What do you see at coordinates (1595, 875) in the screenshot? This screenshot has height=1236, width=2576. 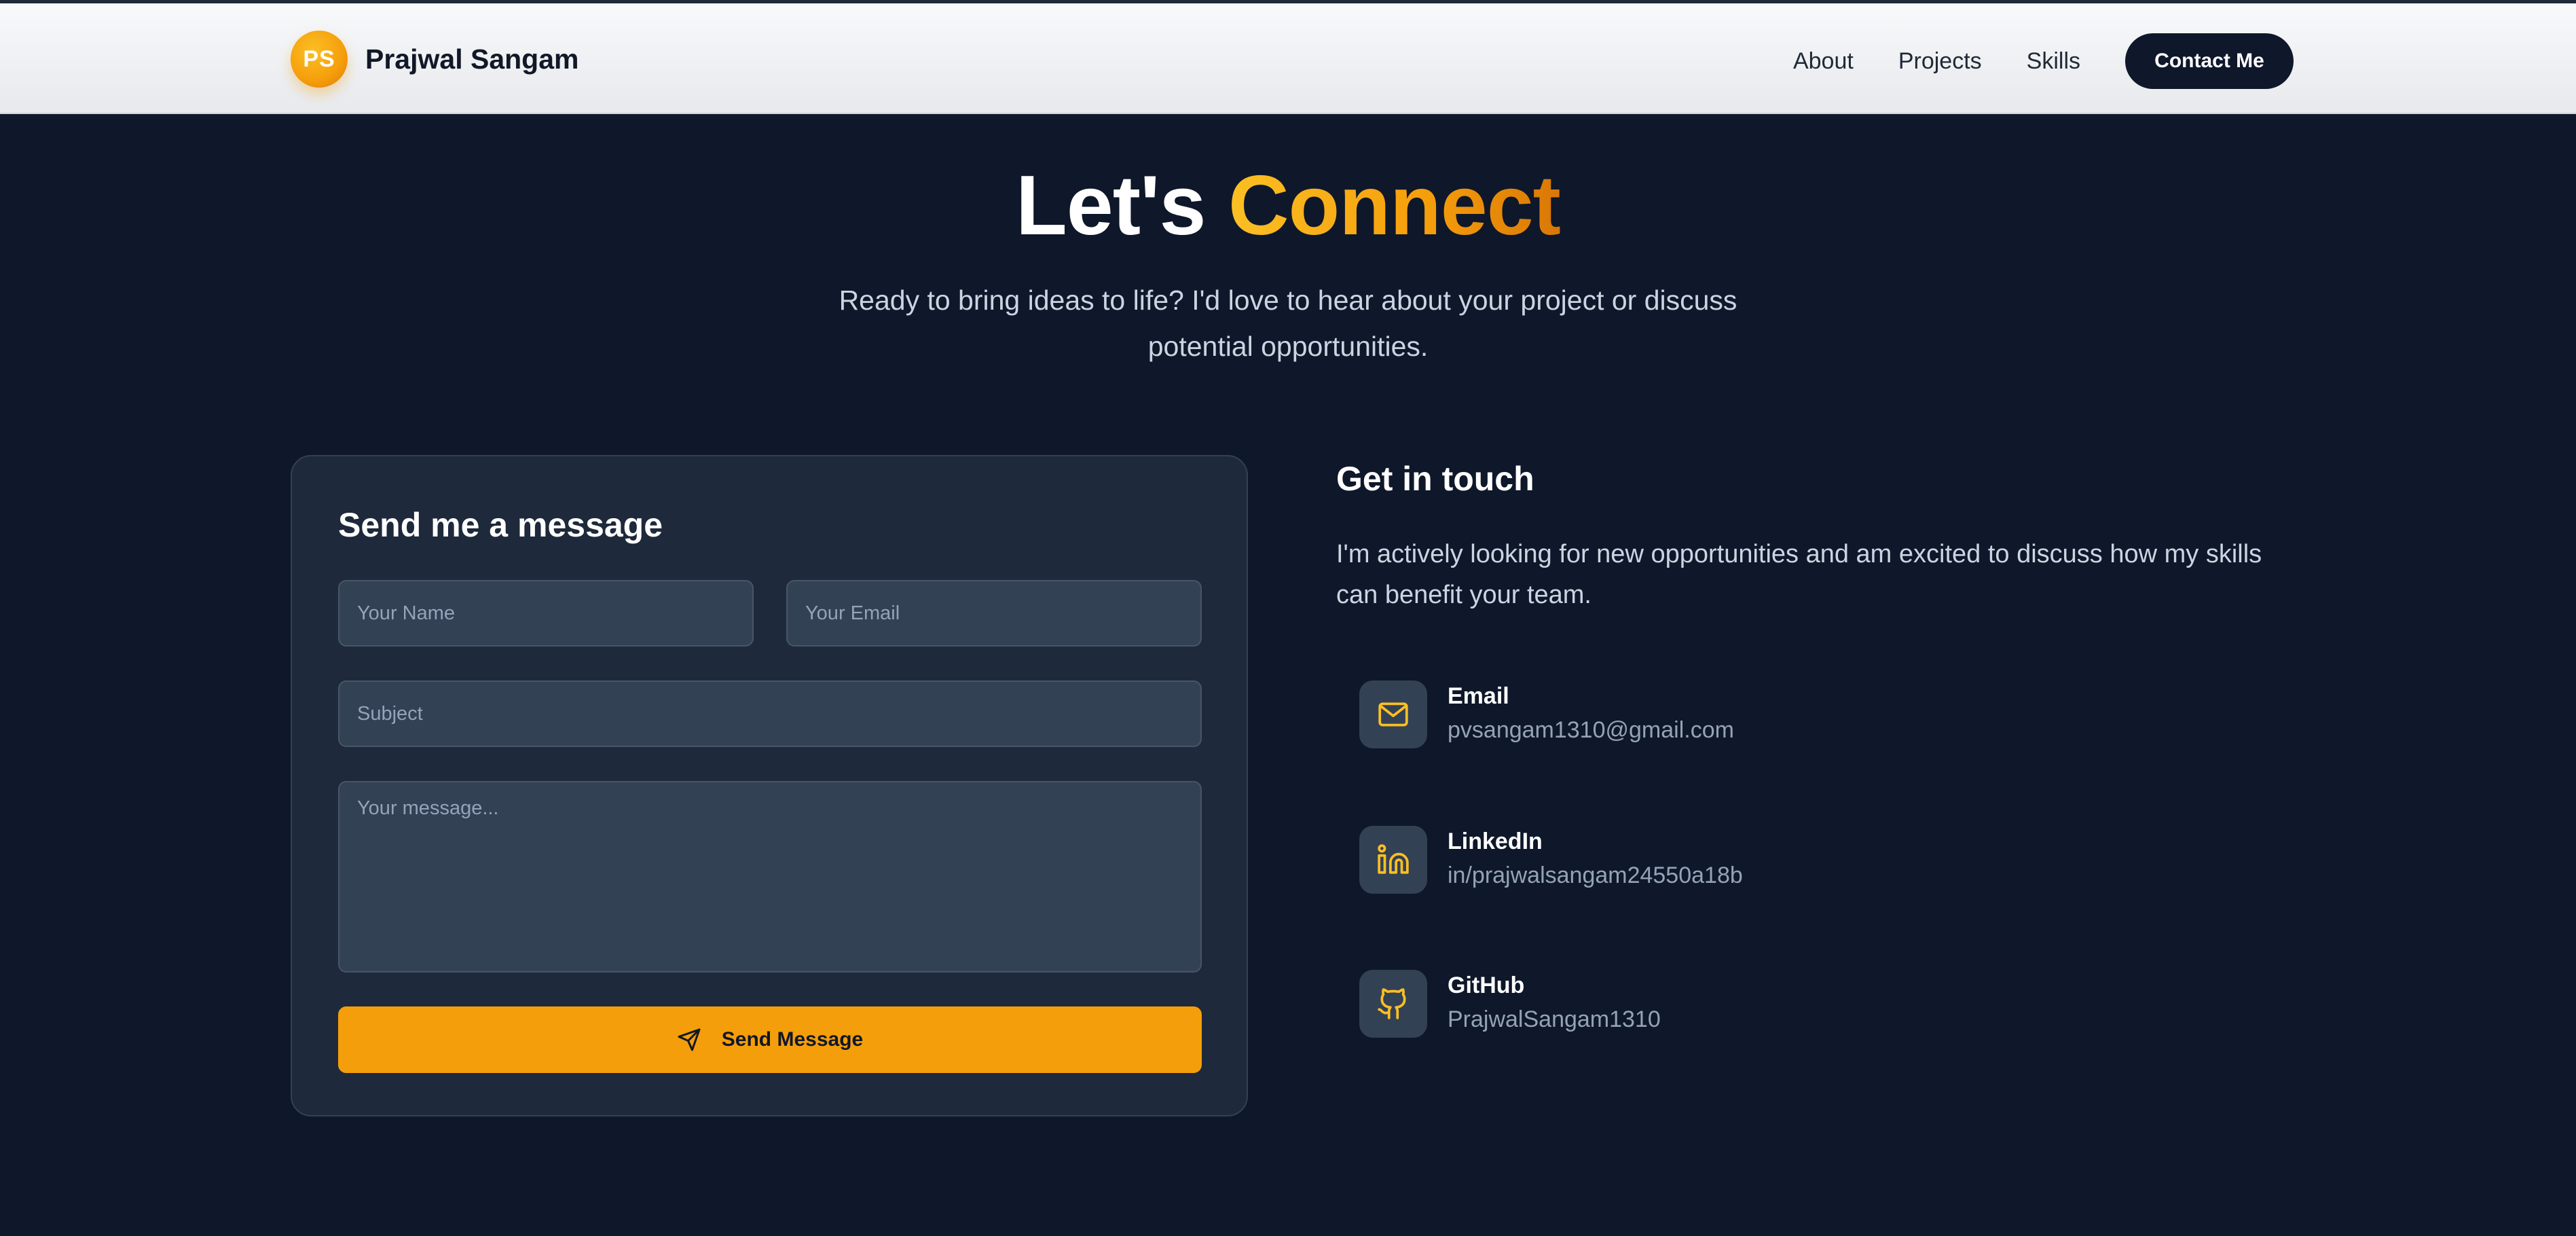 I see `contact-value: in/prajwalsangam24550a18b` at bounding box center [1595, 875].